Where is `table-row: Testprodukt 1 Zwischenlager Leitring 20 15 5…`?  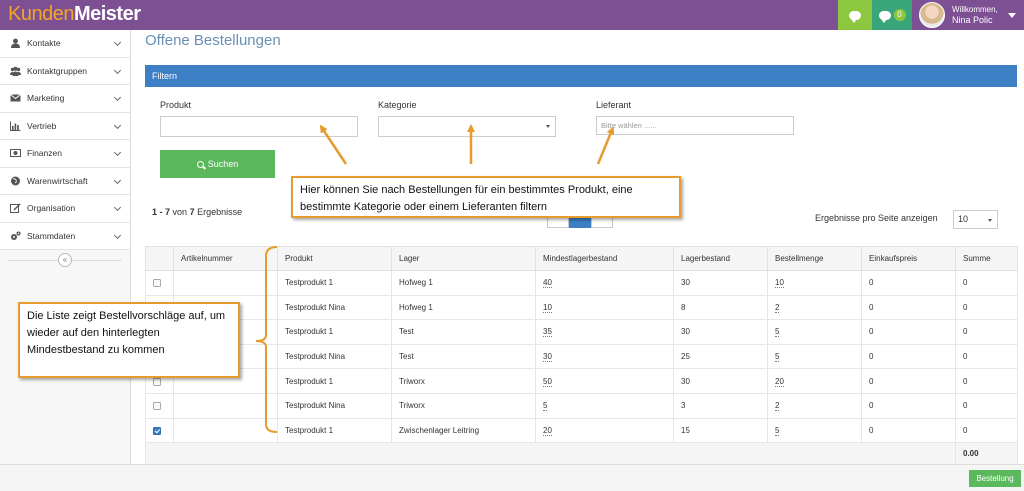
table-row: Testprodukt 1 Zwischenlager Leitring 20 15 5… is located at coordinates (581, 430).